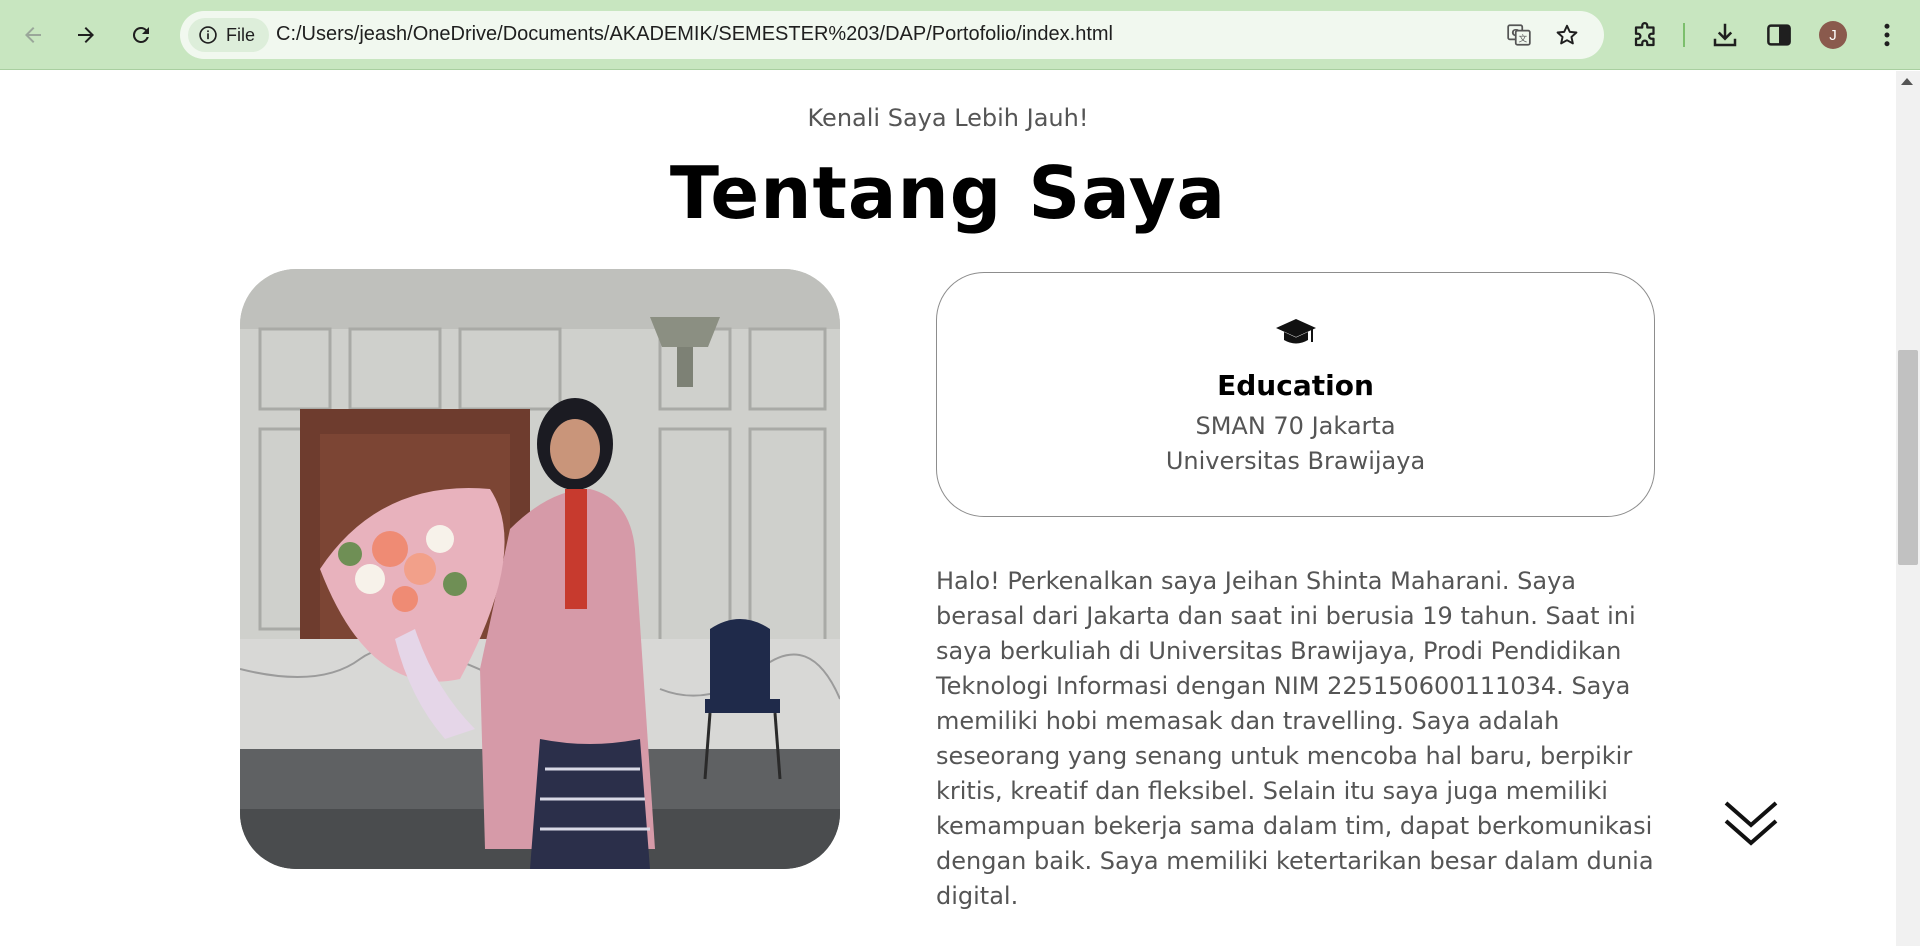  I want to click on education-heading: Education, so click(1295, 385).